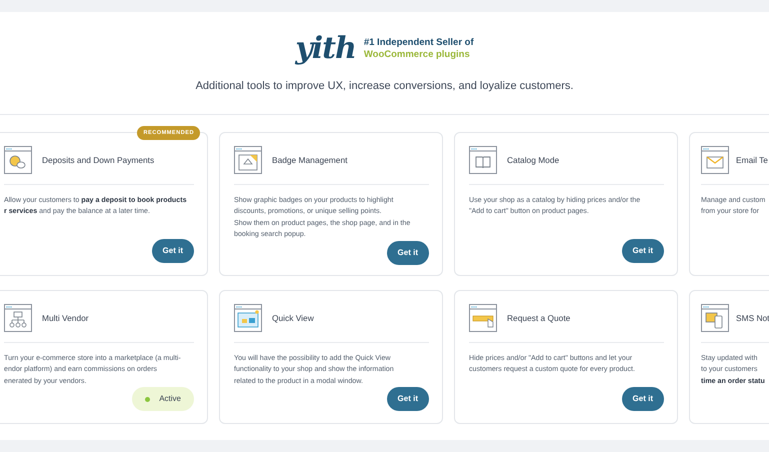 Image resolution: width=769 pixels, height=452 pixels. I want to click on coin-icon, so click(18, 160).